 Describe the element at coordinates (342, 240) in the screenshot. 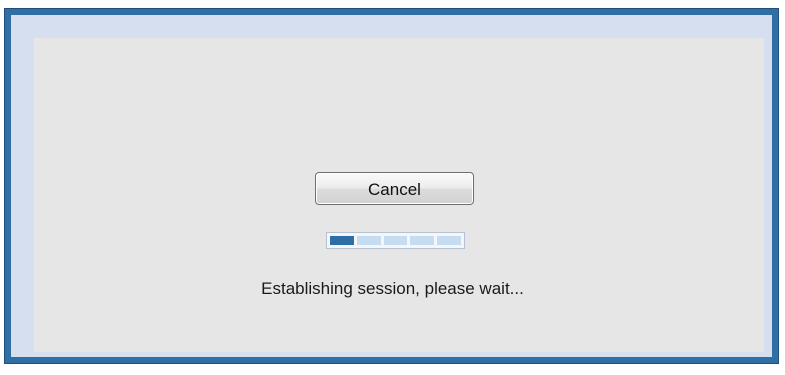

I see `progress-segment-filled` at that location.